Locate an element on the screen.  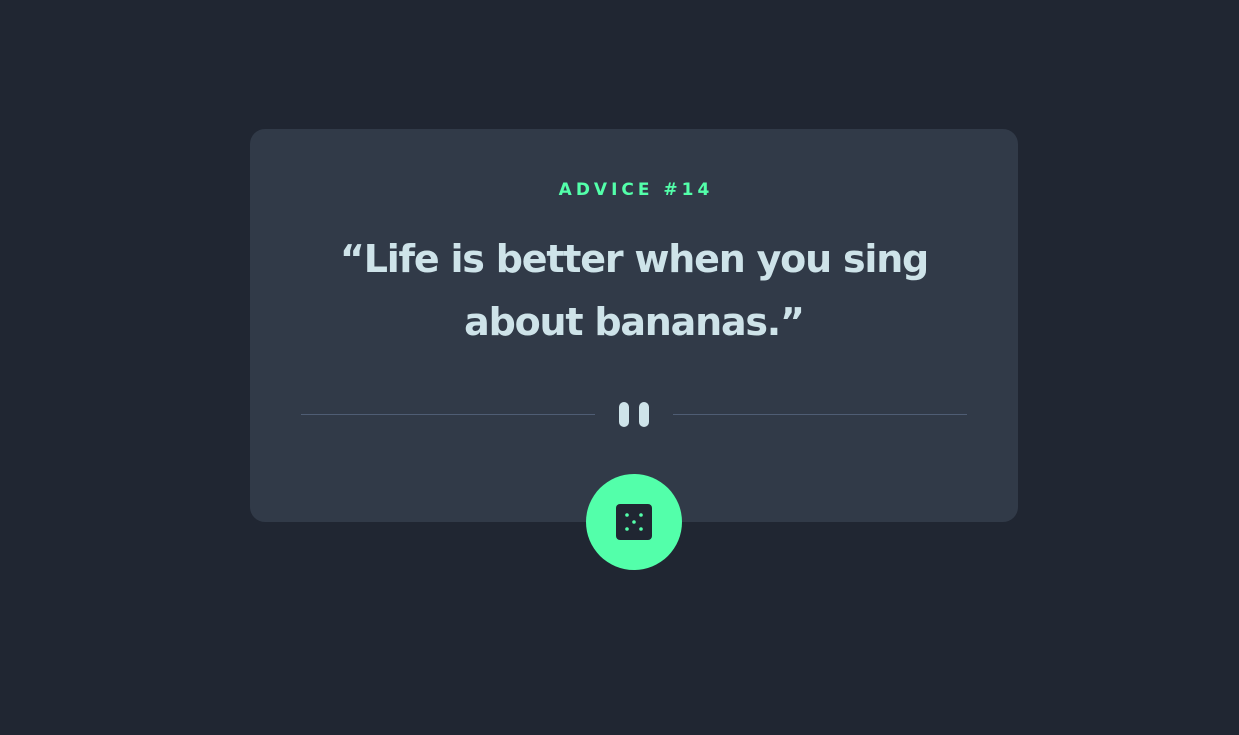
pause-bar-right is located at coordinates (644, 414).